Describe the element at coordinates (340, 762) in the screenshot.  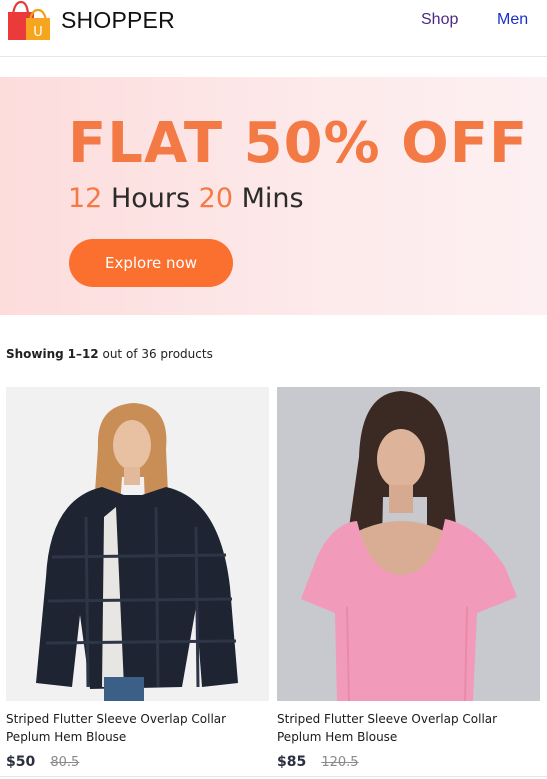
I see `product-old-price: 120.5` at that location.